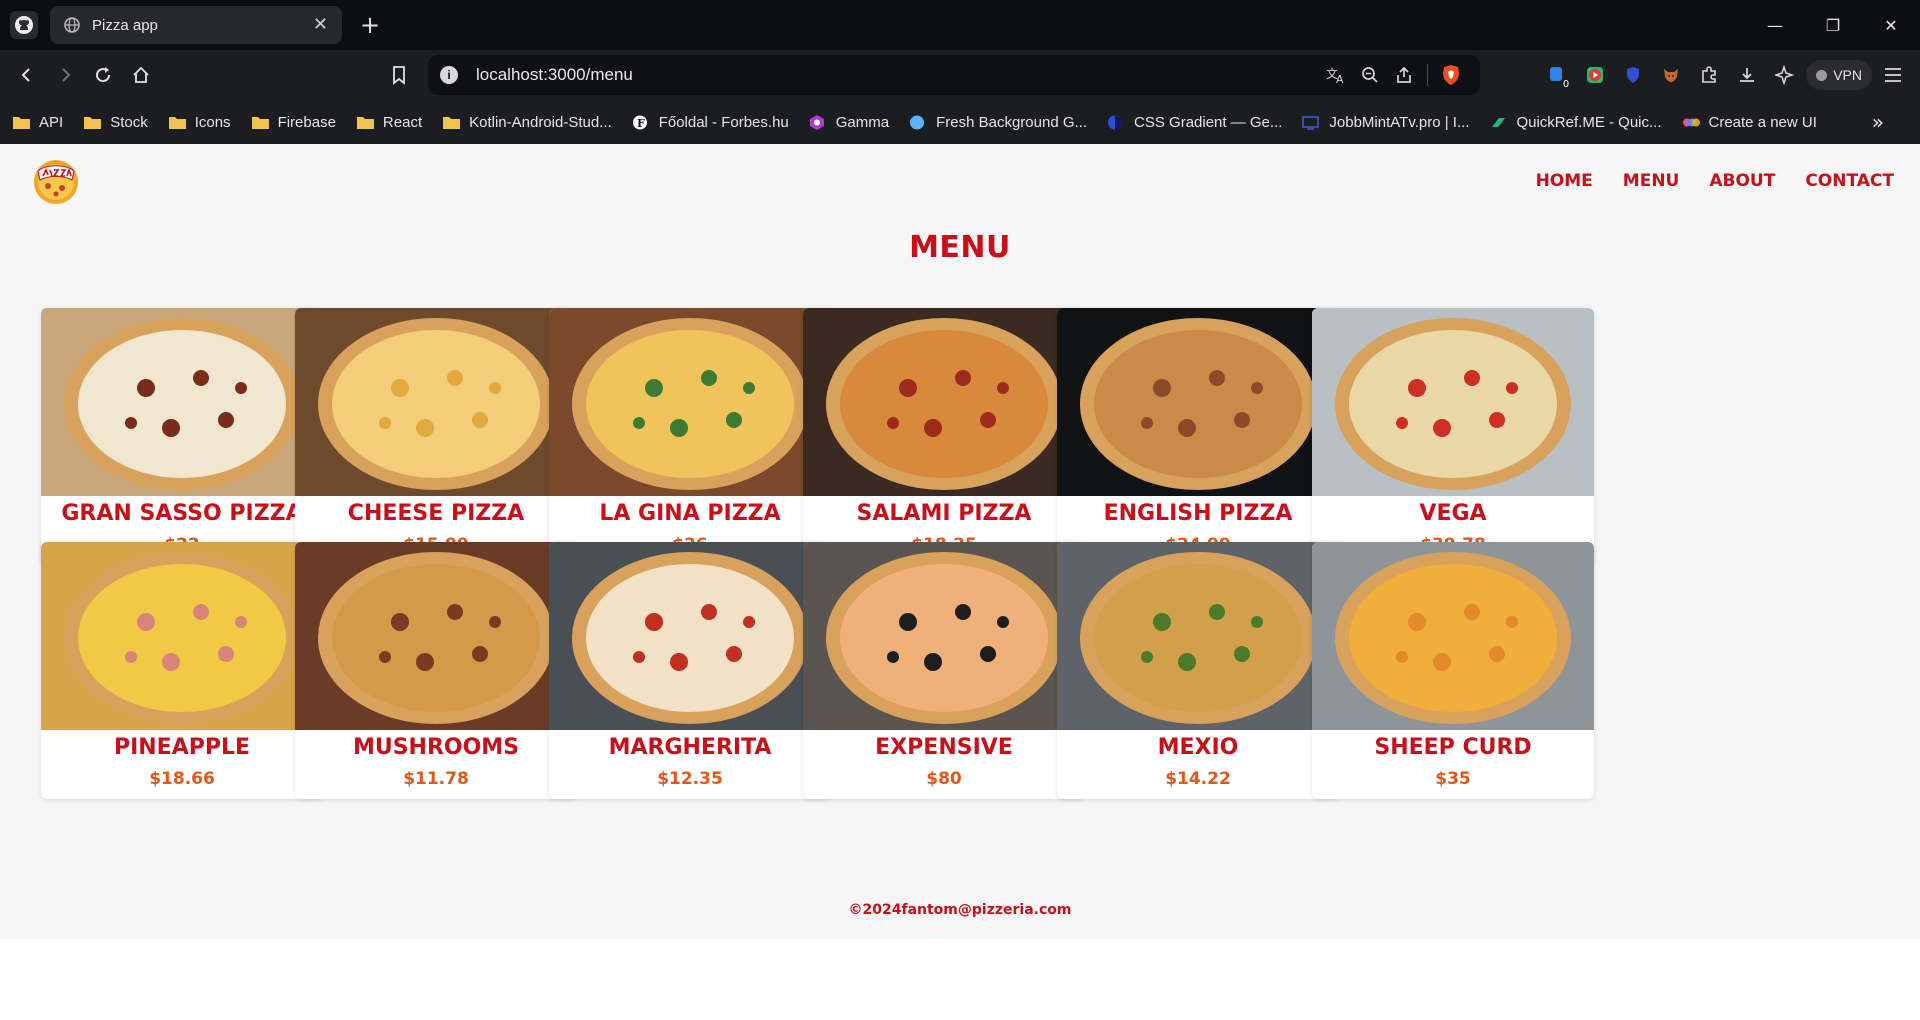 The height and width of the screenshot is (1020, 1920). I want to click on bookmark-f-oldal-forbes-hu: F Főoldal - Forbes.hu, so click(710, 122).